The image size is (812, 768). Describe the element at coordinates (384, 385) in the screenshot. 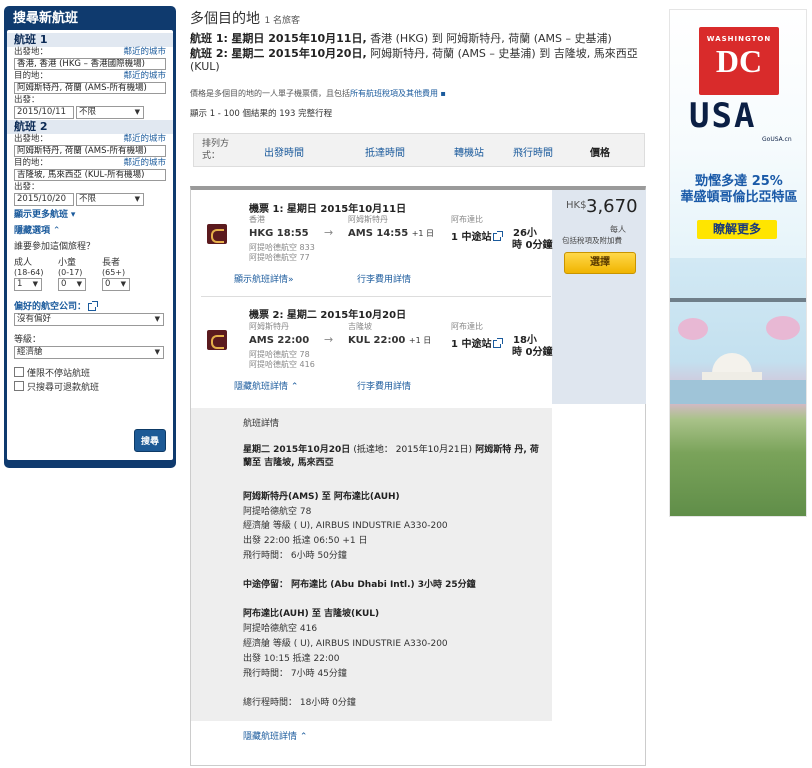

I see `leg2-baggage-fees-link: 行李費用詳情` at that location.